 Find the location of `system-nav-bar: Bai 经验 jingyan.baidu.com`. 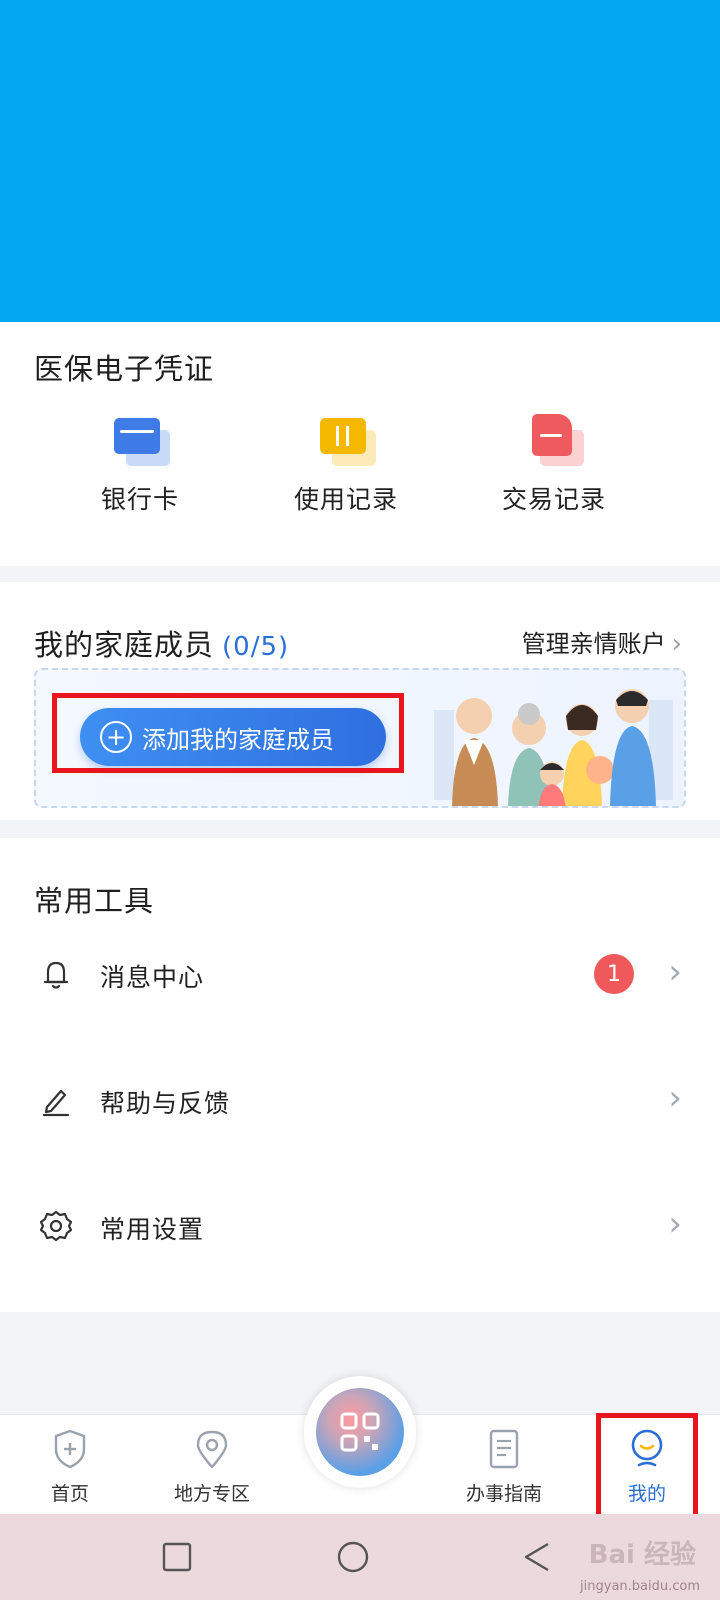

system-nav-bar: Bai 经验 jingyan.baidu.com is located at coordinates (360, 1557).